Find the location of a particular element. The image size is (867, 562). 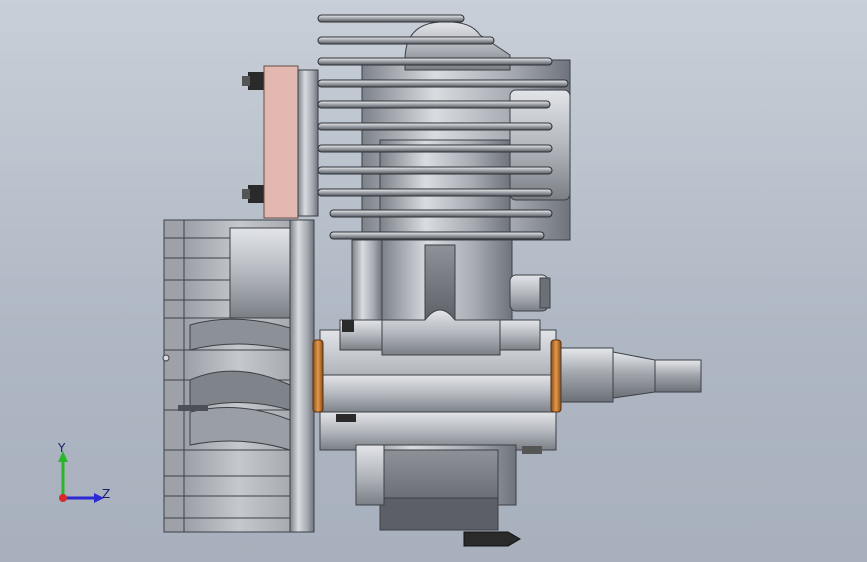

flywheel-fan is located at coordinates (238, 376).